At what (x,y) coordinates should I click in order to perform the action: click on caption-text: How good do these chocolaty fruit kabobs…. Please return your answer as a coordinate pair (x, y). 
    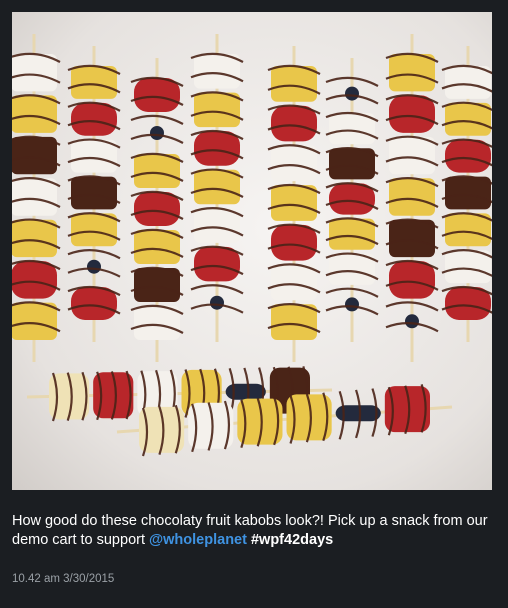
    Looking at the image, I should click on (250, 530).